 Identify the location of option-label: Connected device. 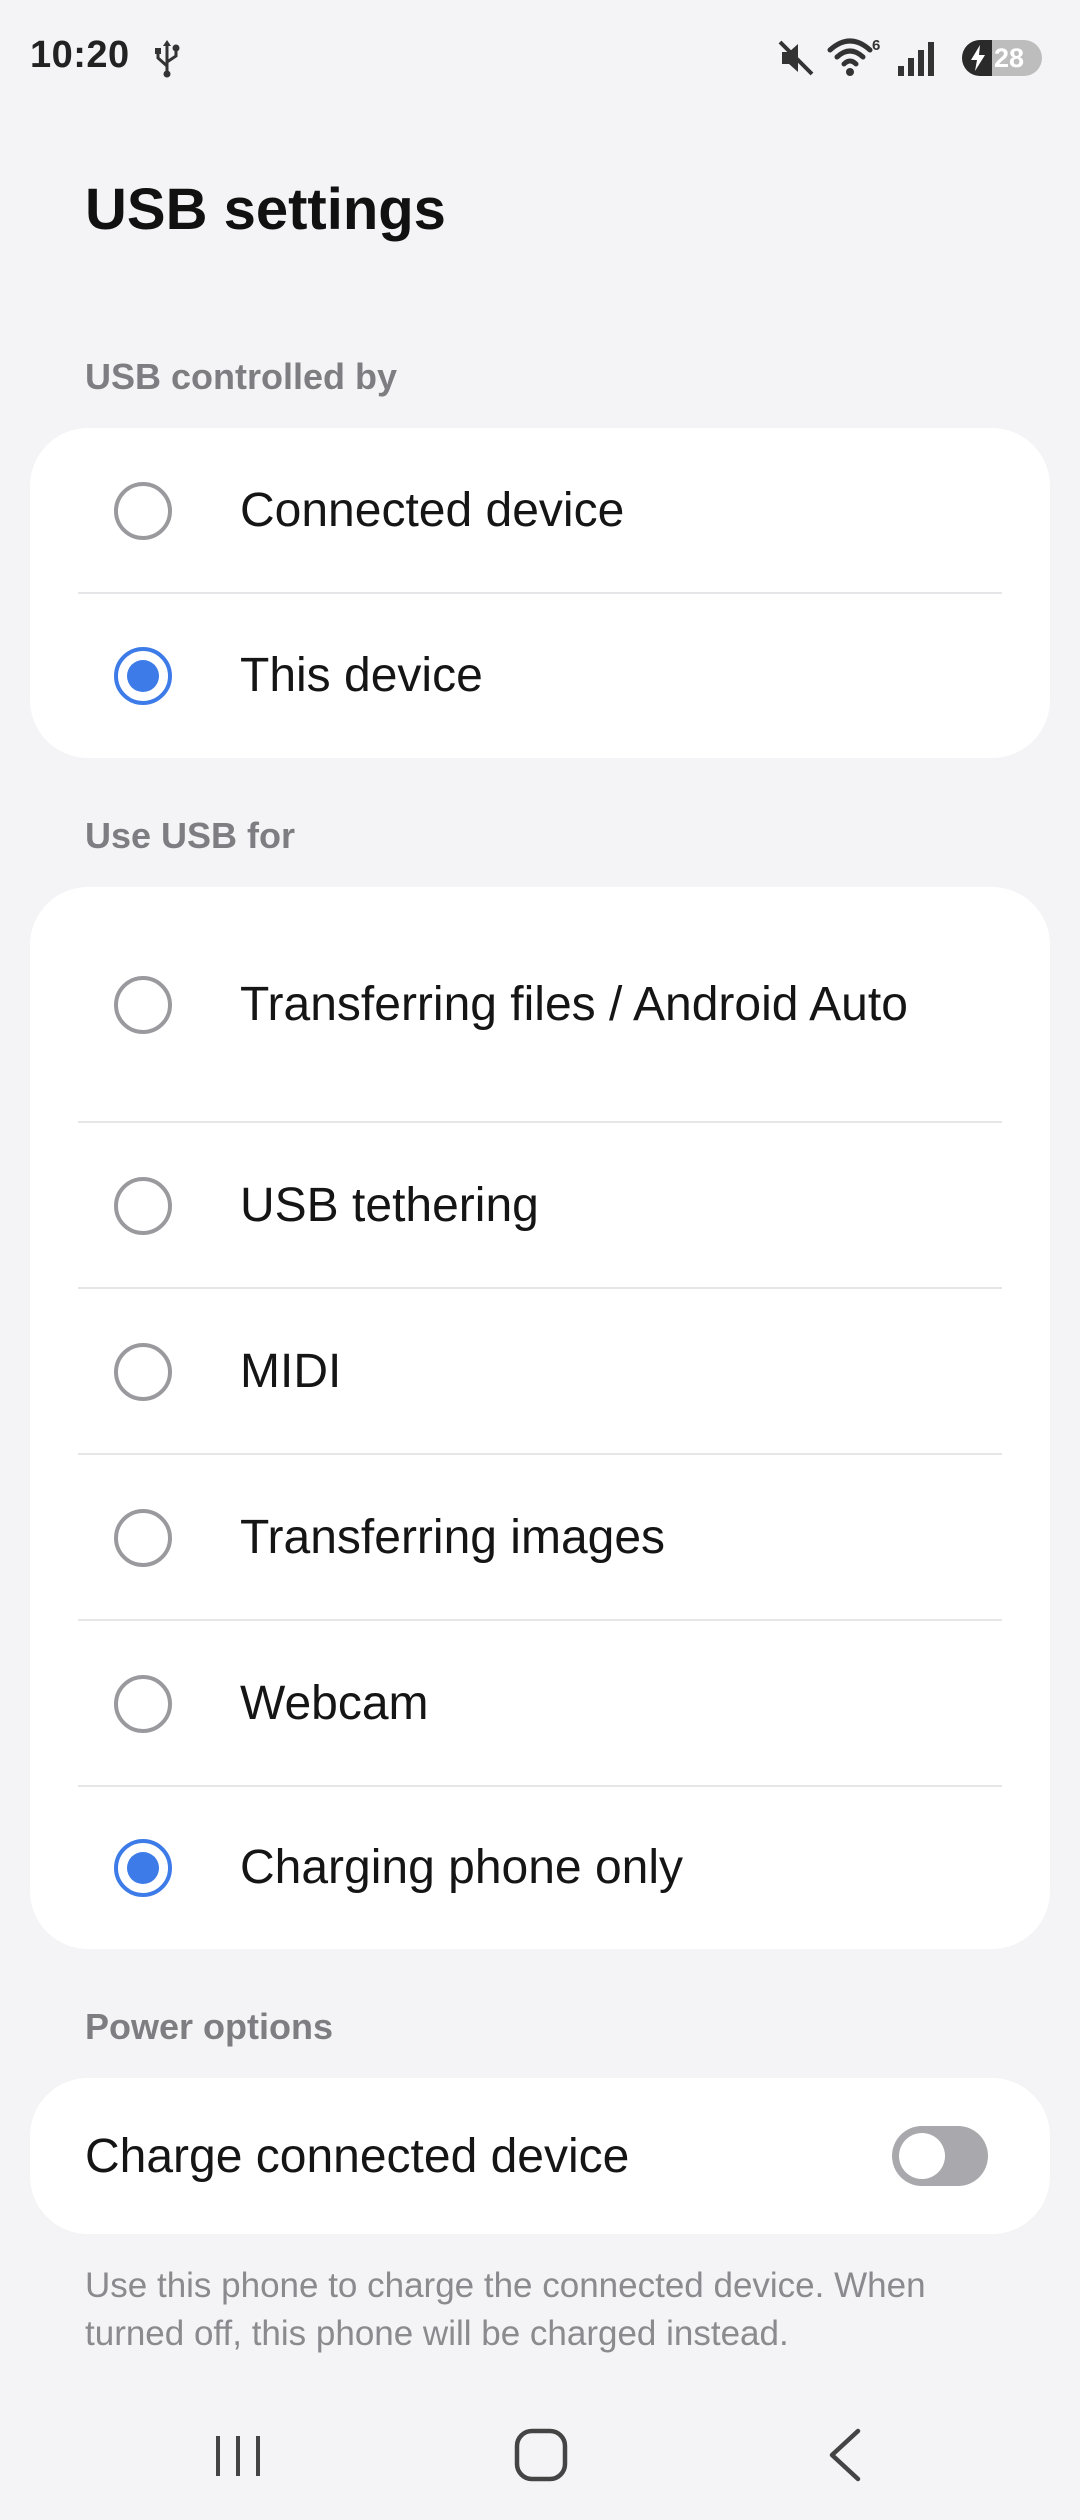
(432, 510).